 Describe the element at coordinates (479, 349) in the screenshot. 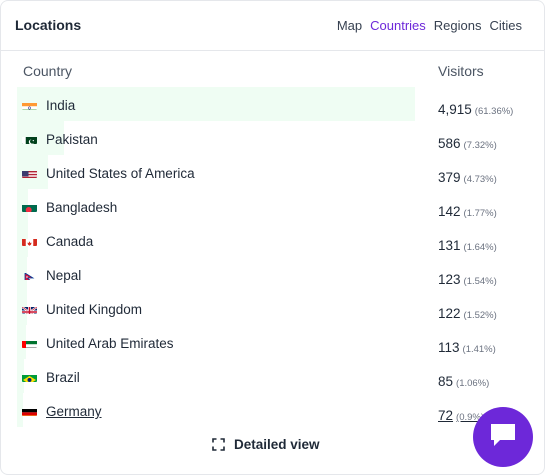

I see `visitor-percent: (1.41%)` at that location.